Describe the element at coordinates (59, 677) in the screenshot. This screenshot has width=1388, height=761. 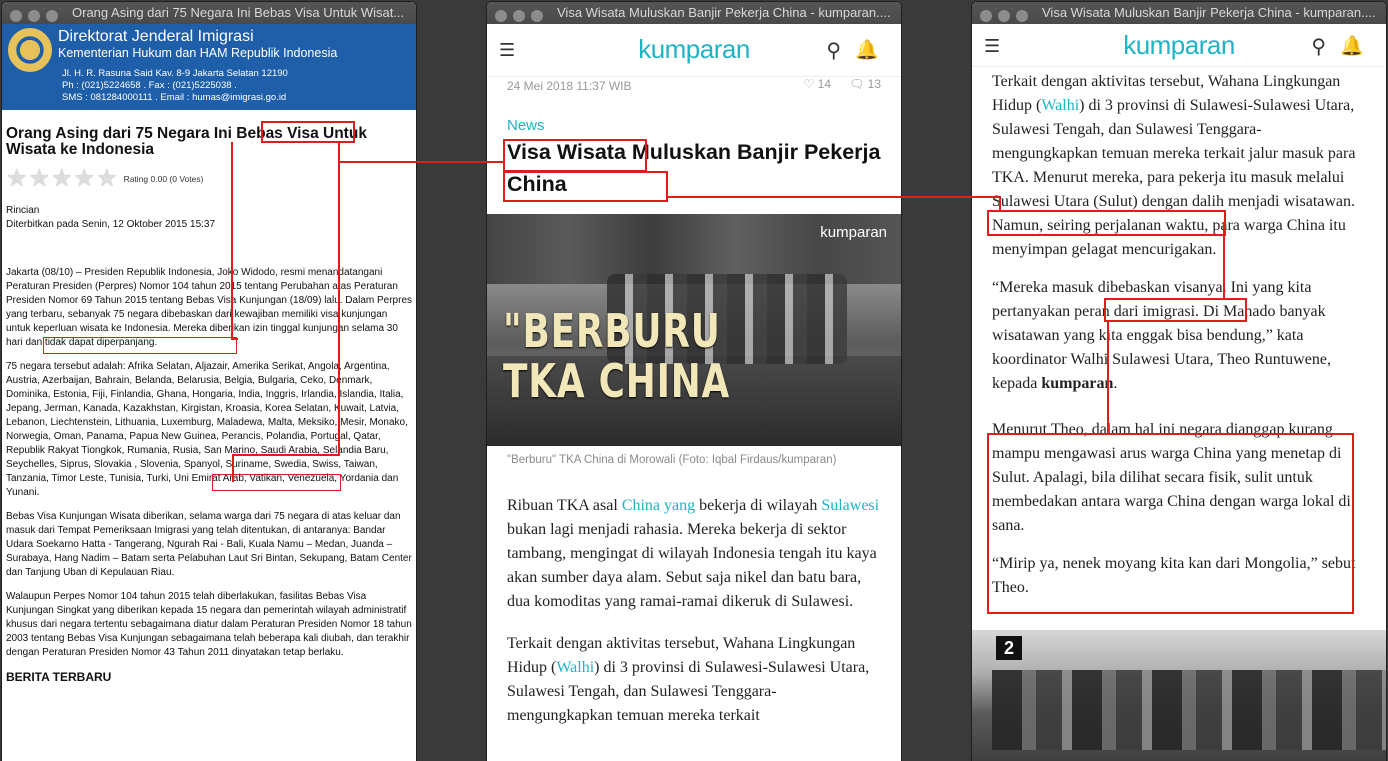
I see `section-heading: BERITA TERBARU` at that location.